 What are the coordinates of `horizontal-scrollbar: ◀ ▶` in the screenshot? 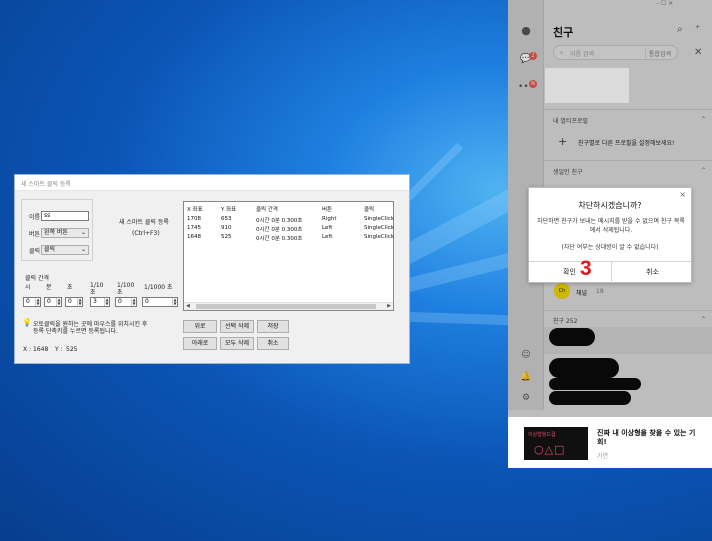 It's located at (288, 306).